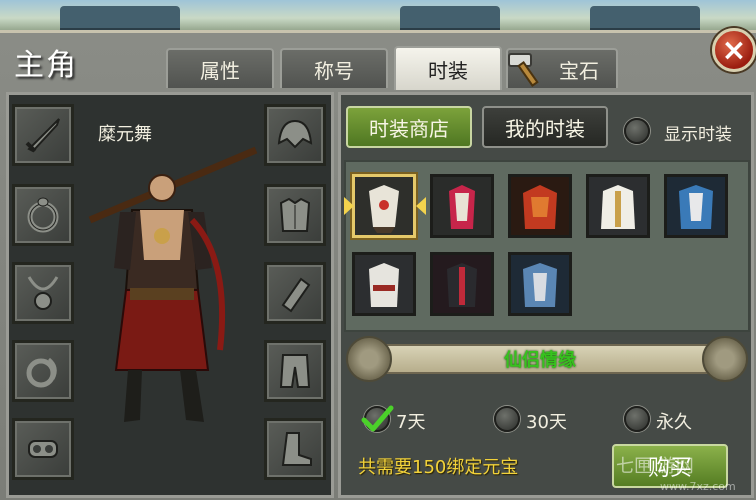  I want to click on fashion-set-name: 仙侣情缘, so click(540, 360).